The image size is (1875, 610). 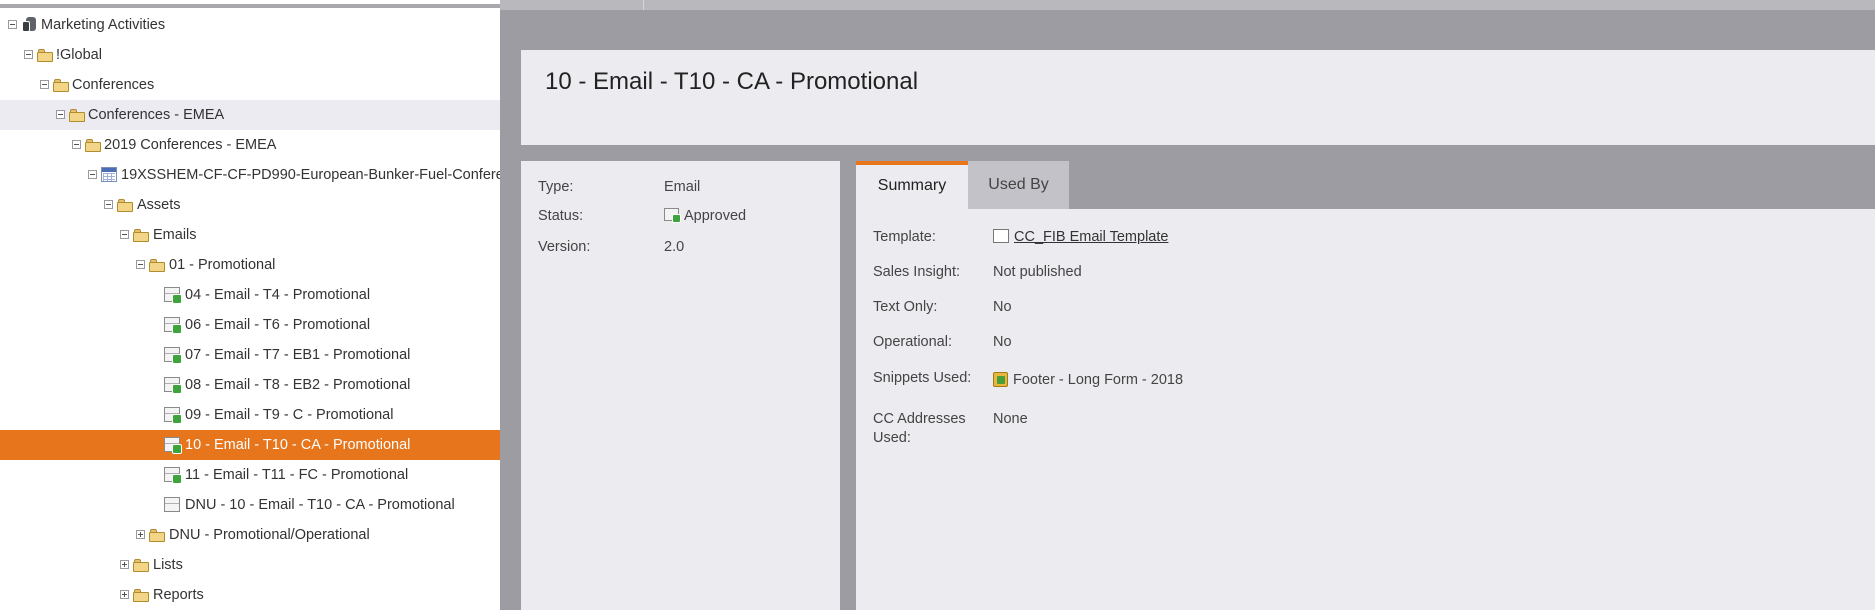 I want to click on tree-item-label: 11 - Email - T11 - FC - Promotional, so click(x=297, y=475).